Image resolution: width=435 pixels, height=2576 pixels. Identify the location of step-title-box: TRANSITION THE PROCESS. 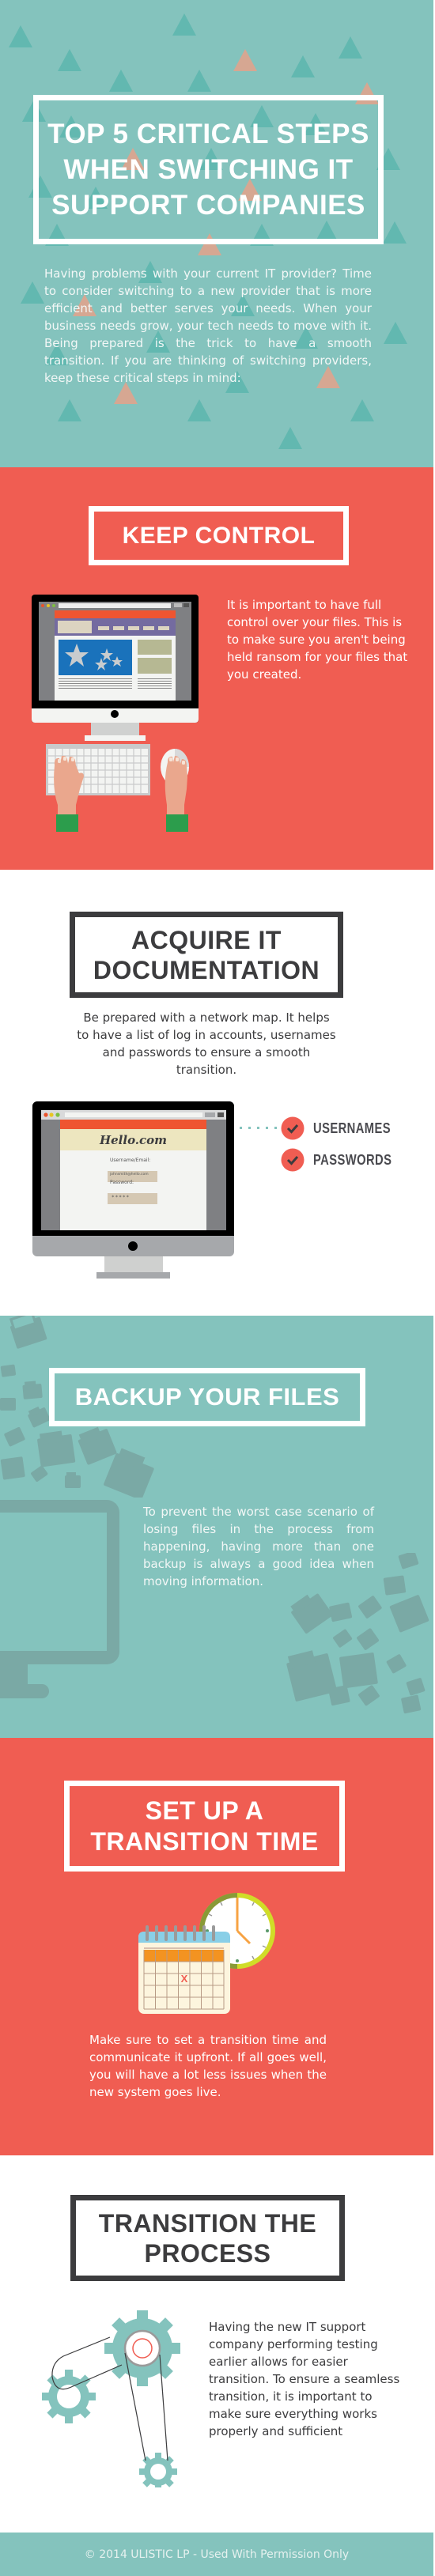
(207, 2238).